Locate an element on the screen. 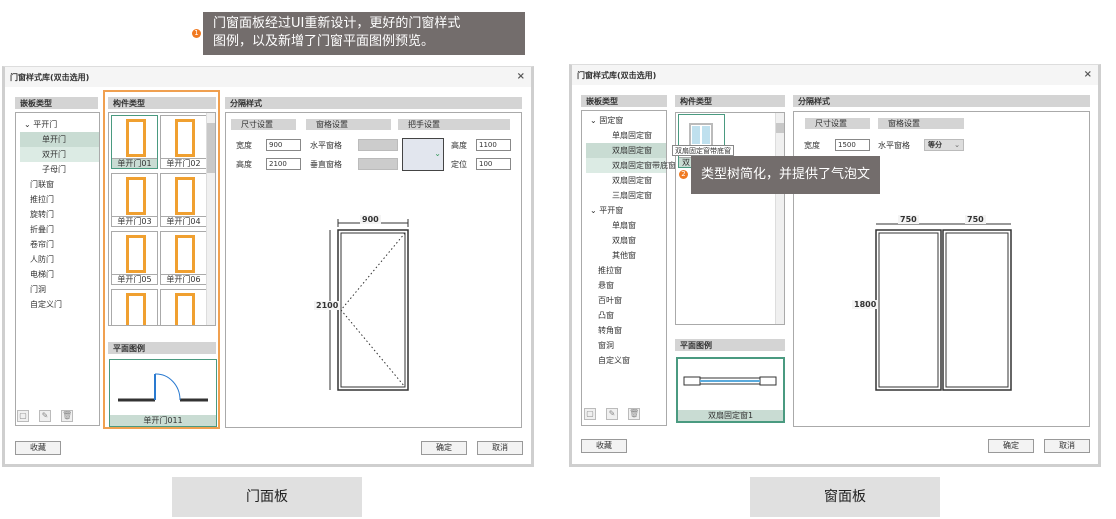  tree-item: ⌄ 平开门 is located at coordinates (59, 124).